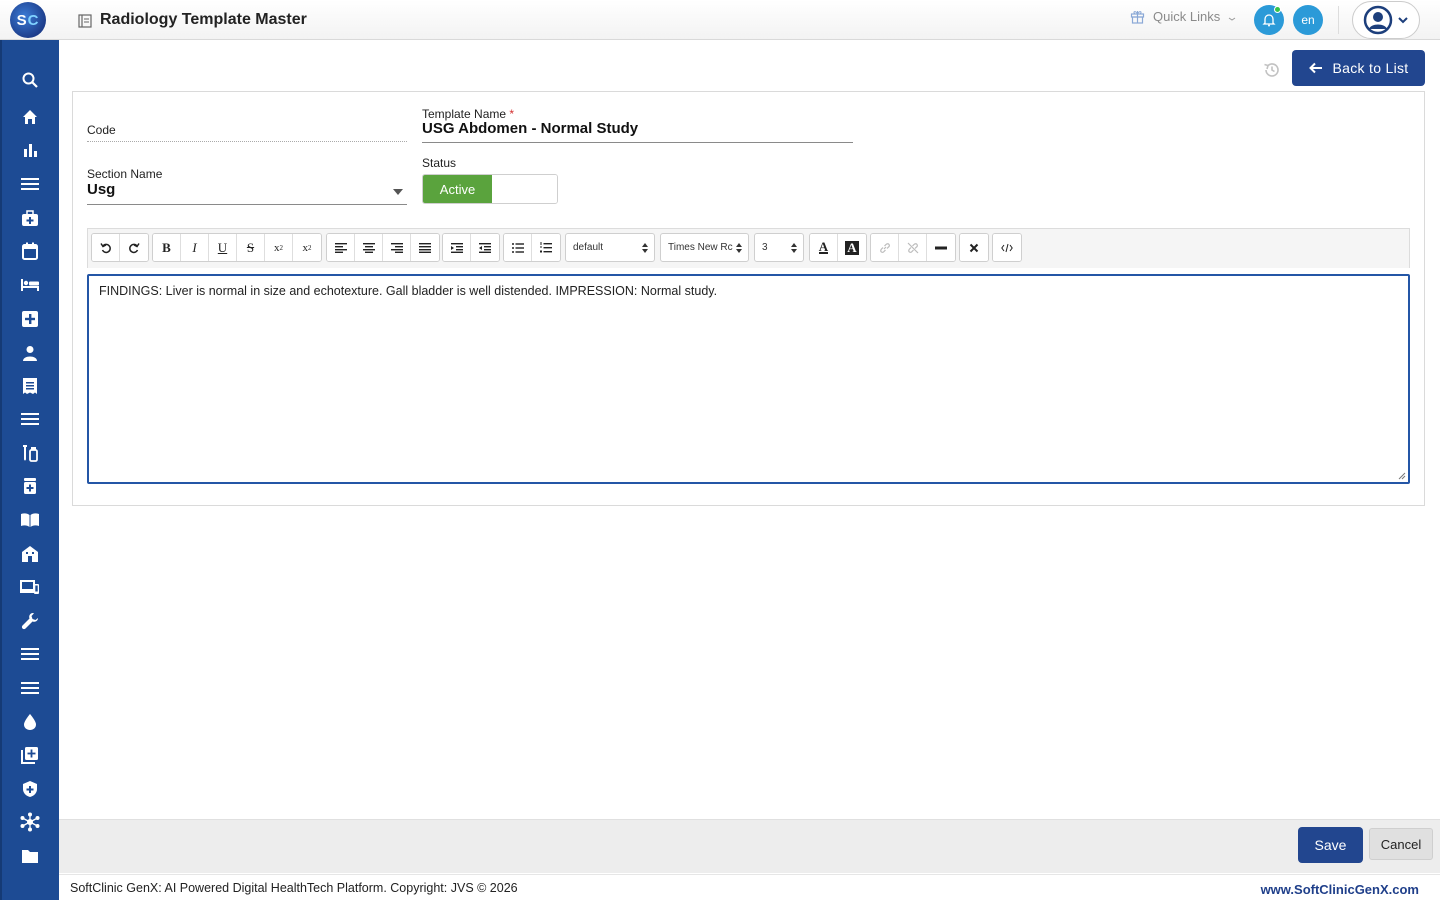 This screenshot has height=900, width=1440. What do you see at coordinates (30, 486) in the screenshot?
I see `pharmacy-icon` at bounding box center [30, 486].